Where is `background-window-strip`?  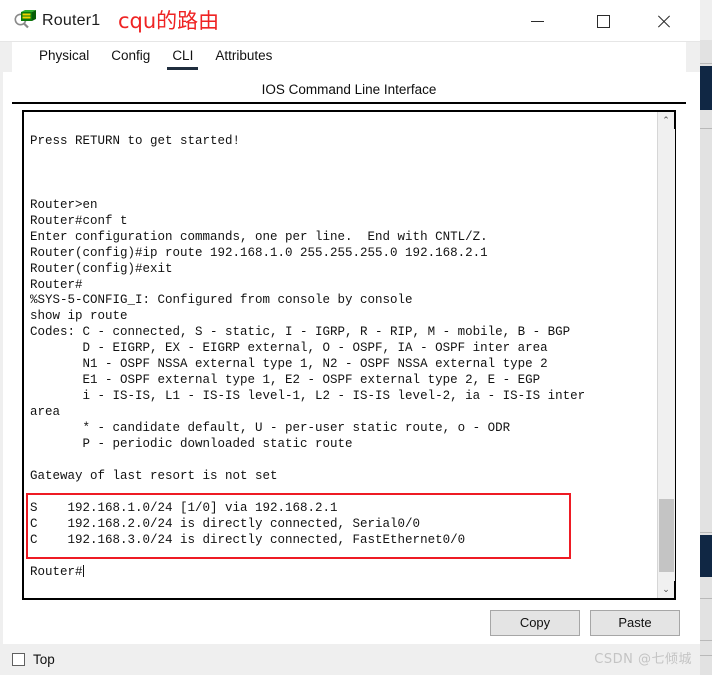 background-window-strip is located at coordinates (706, 357).